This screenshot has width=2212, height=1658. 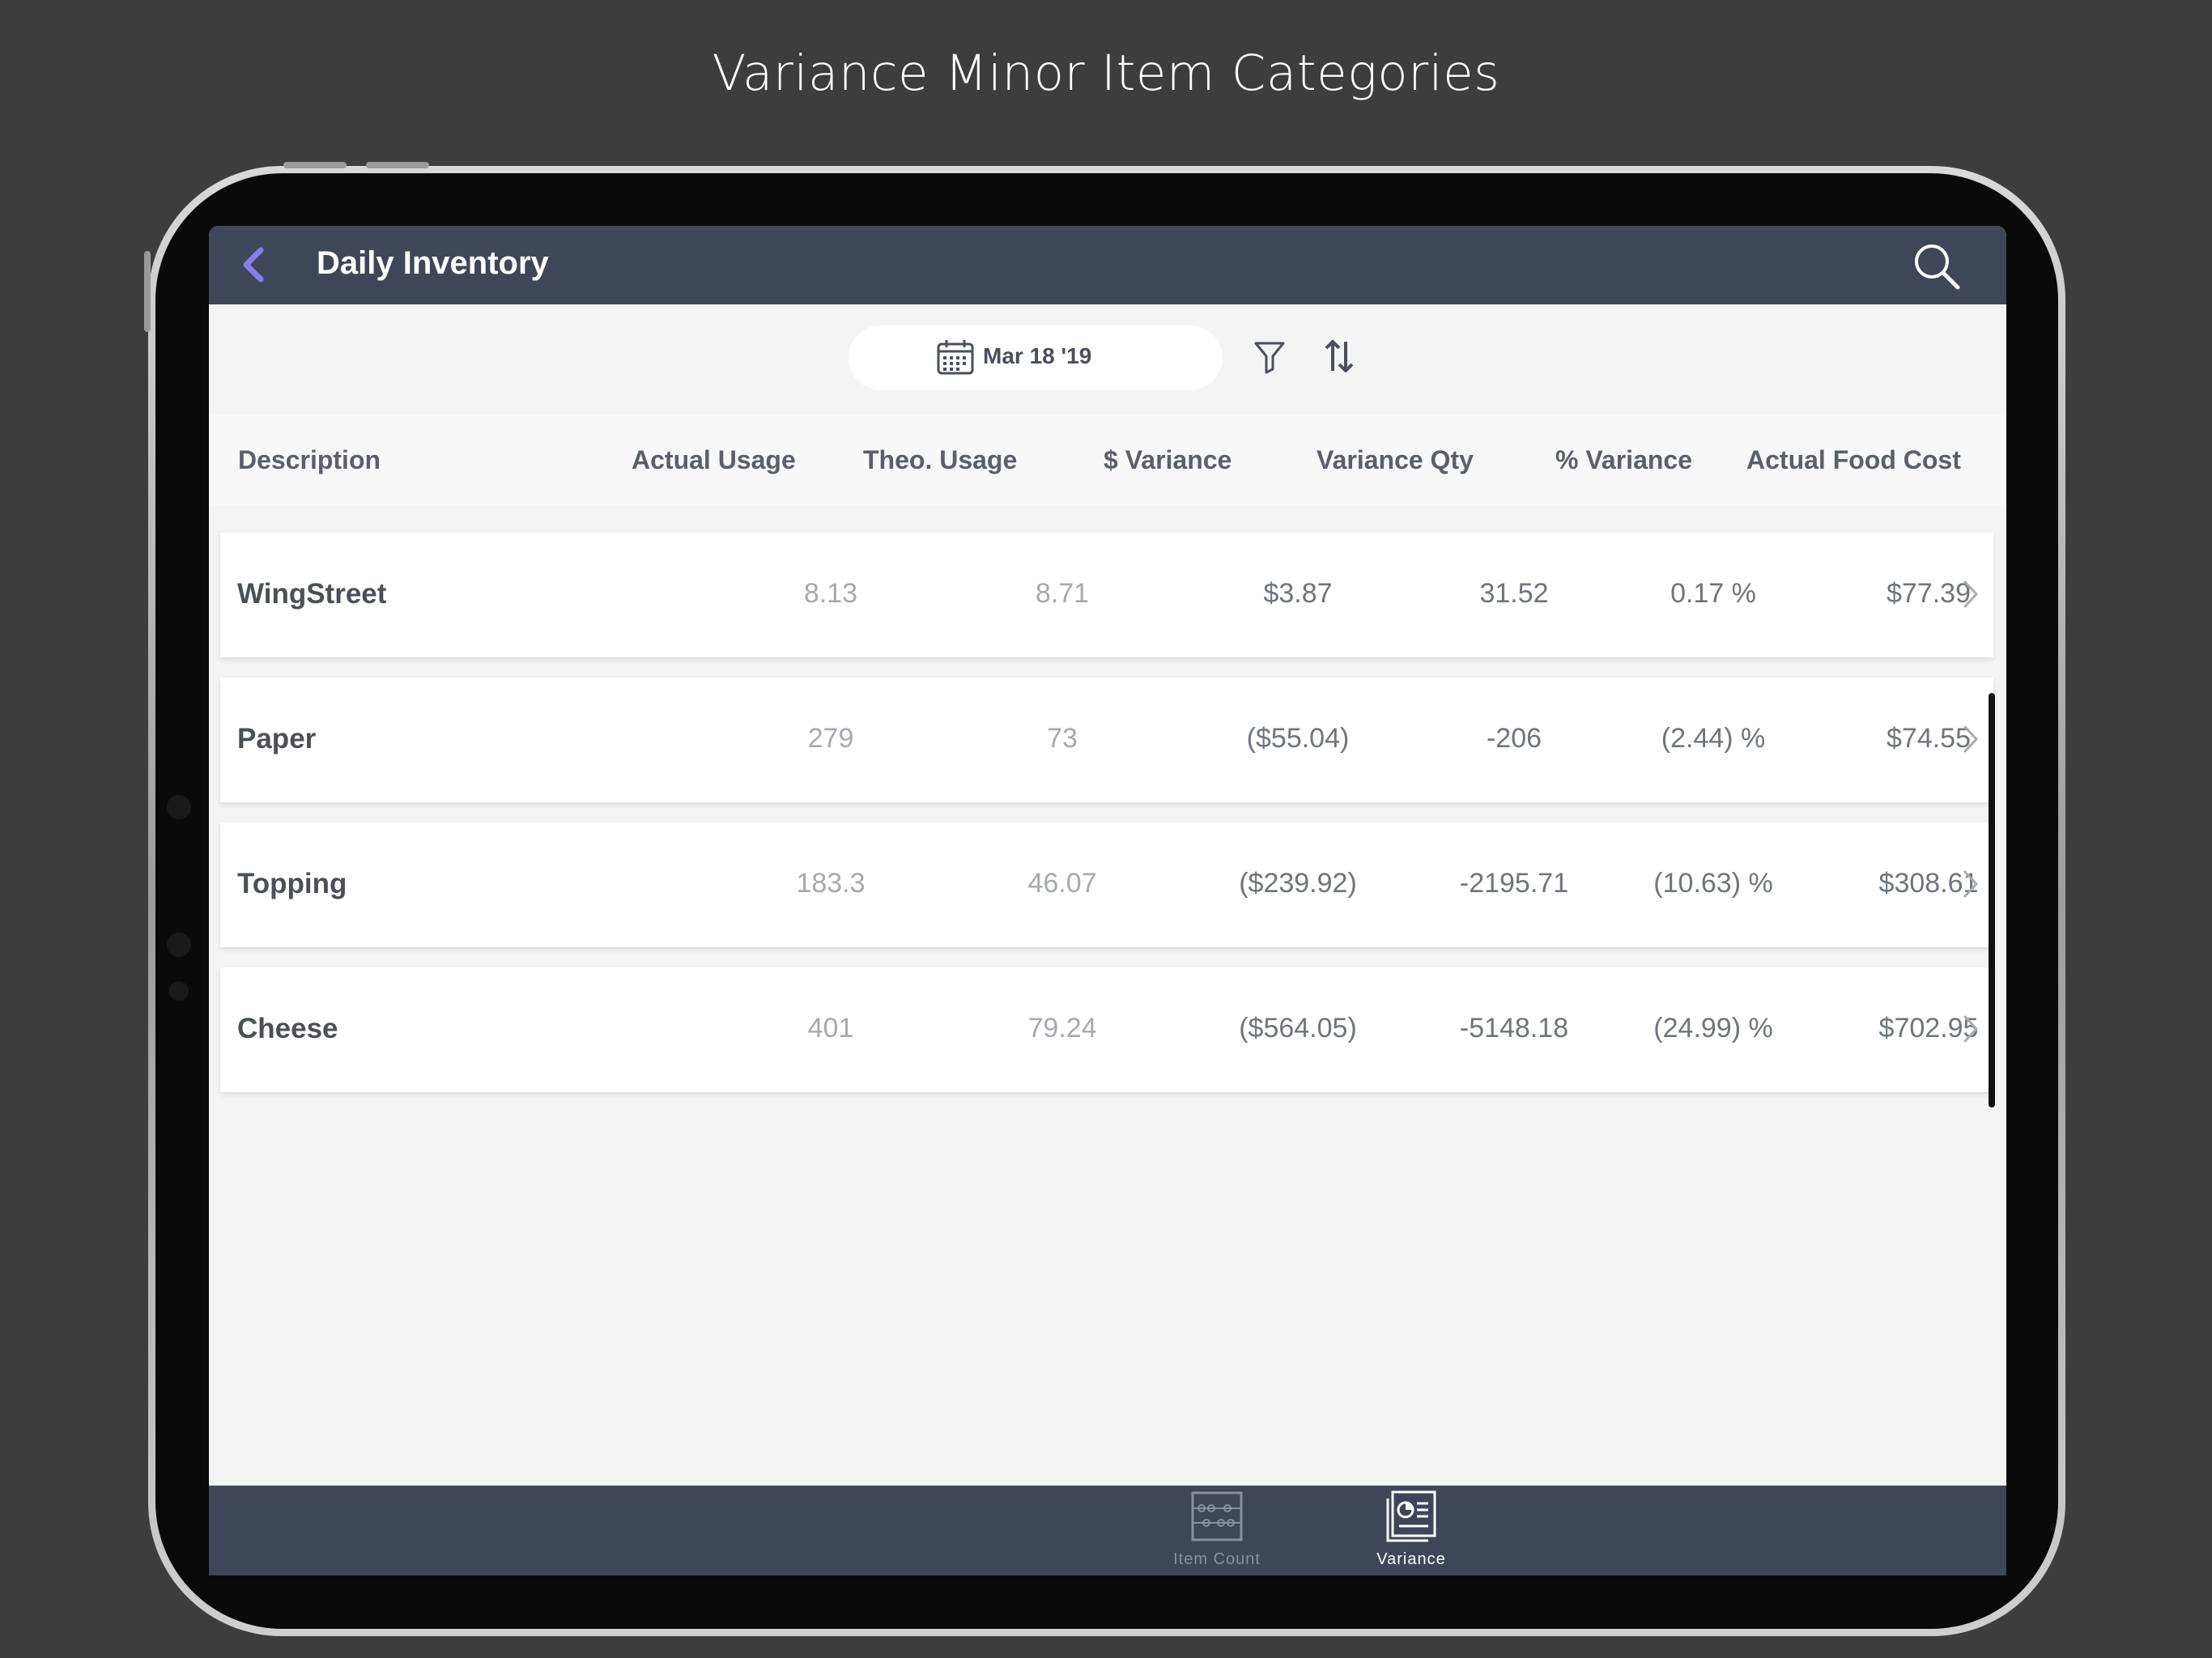 I want to click on header-pct-variance: % Variance, so click(x=1624, y=460).